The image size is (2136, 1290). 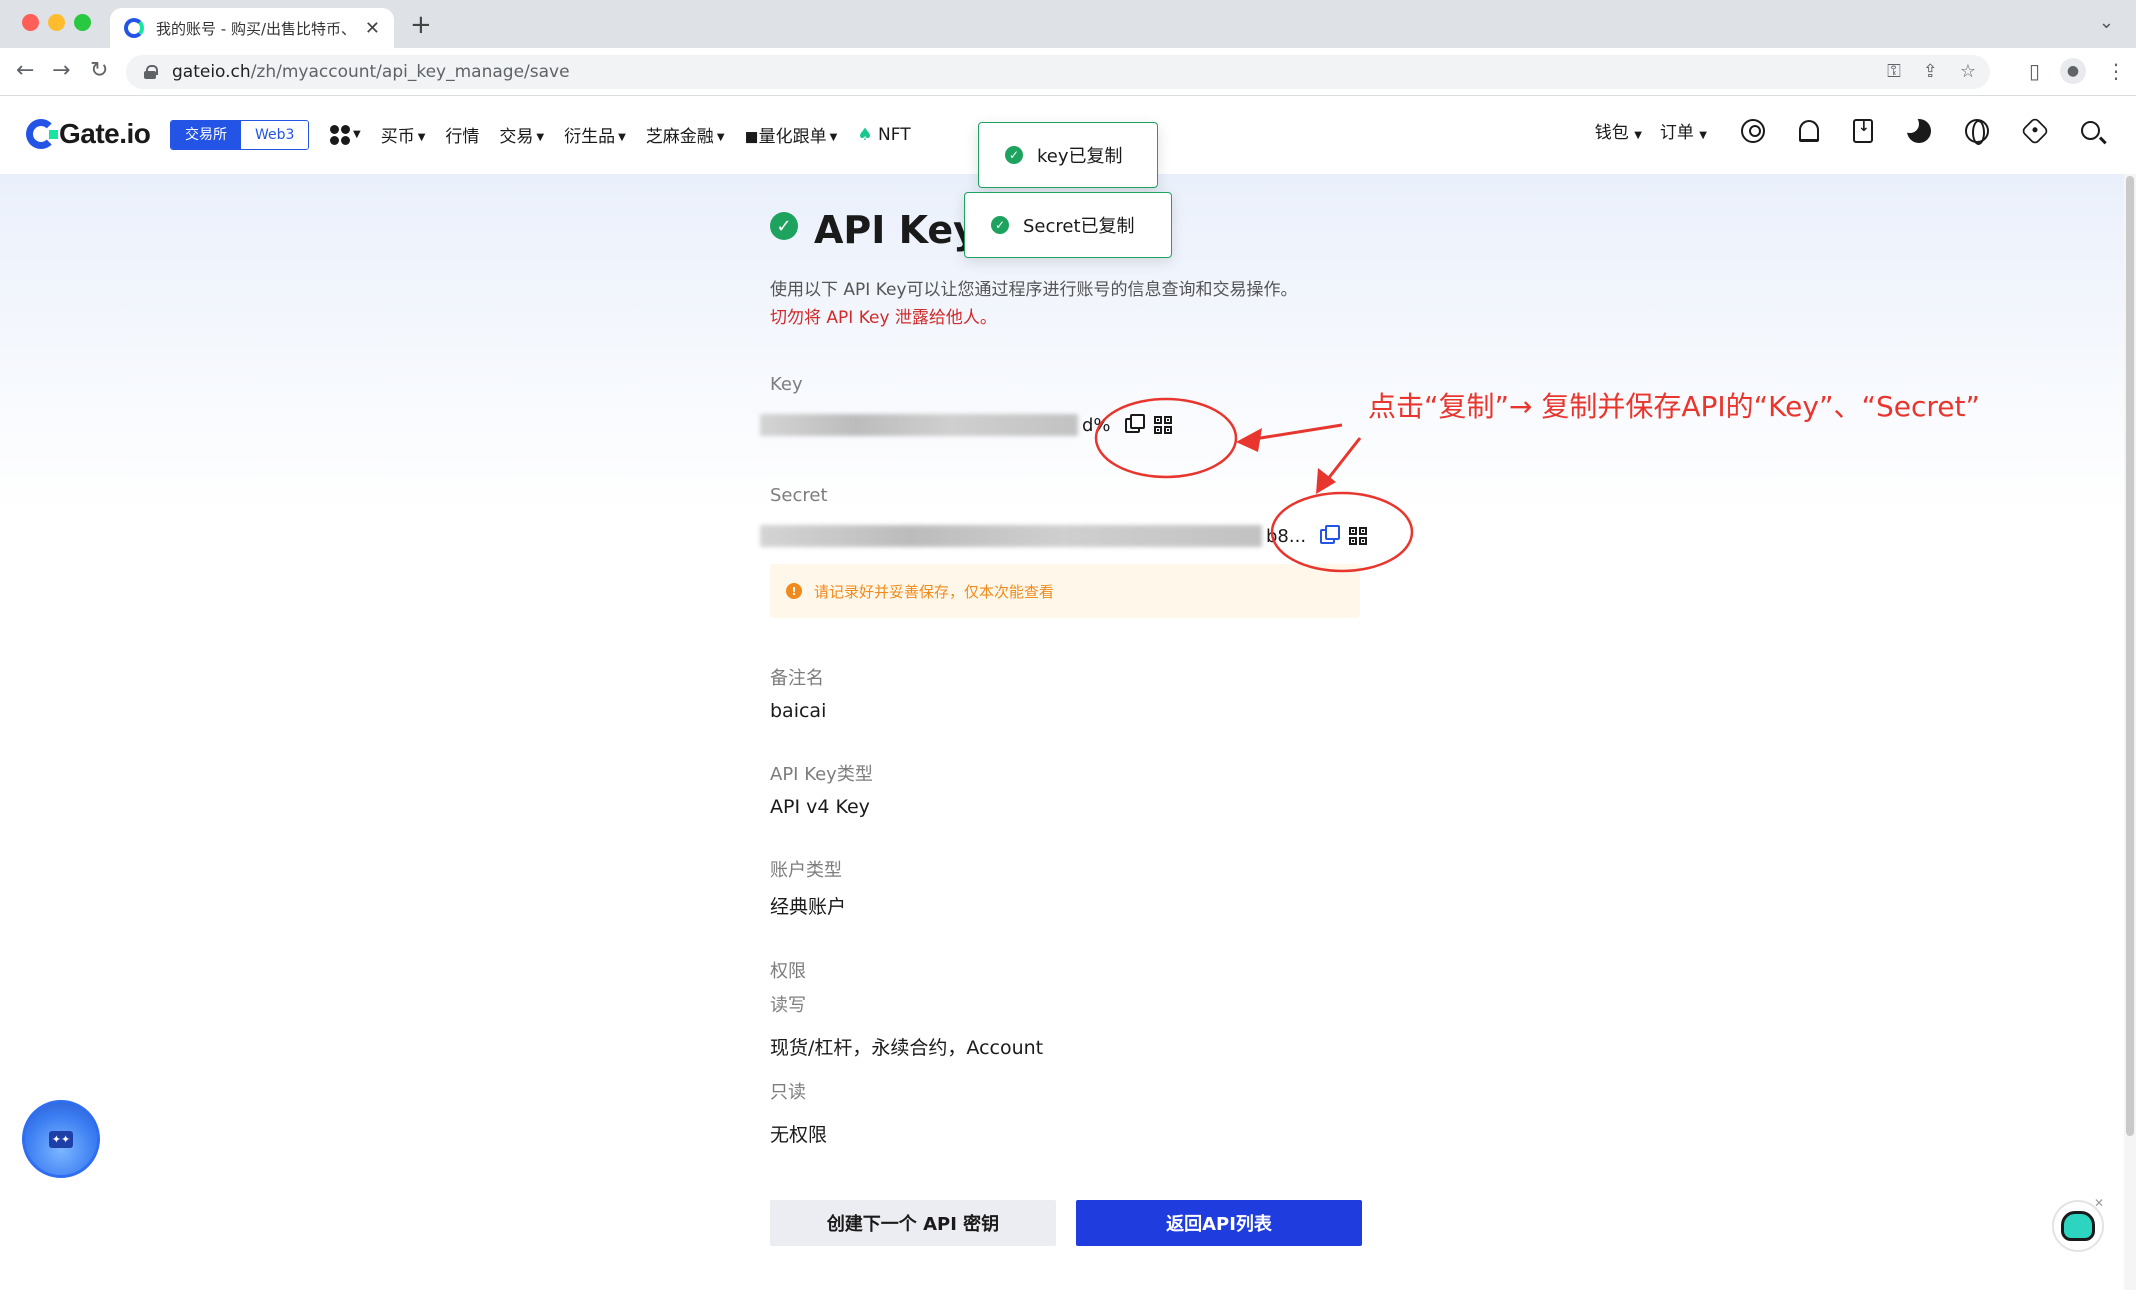 What do you see at coordinates (1753, 130) in the screenshot?
I see `user-icon` at bounding box center [1753, 130].